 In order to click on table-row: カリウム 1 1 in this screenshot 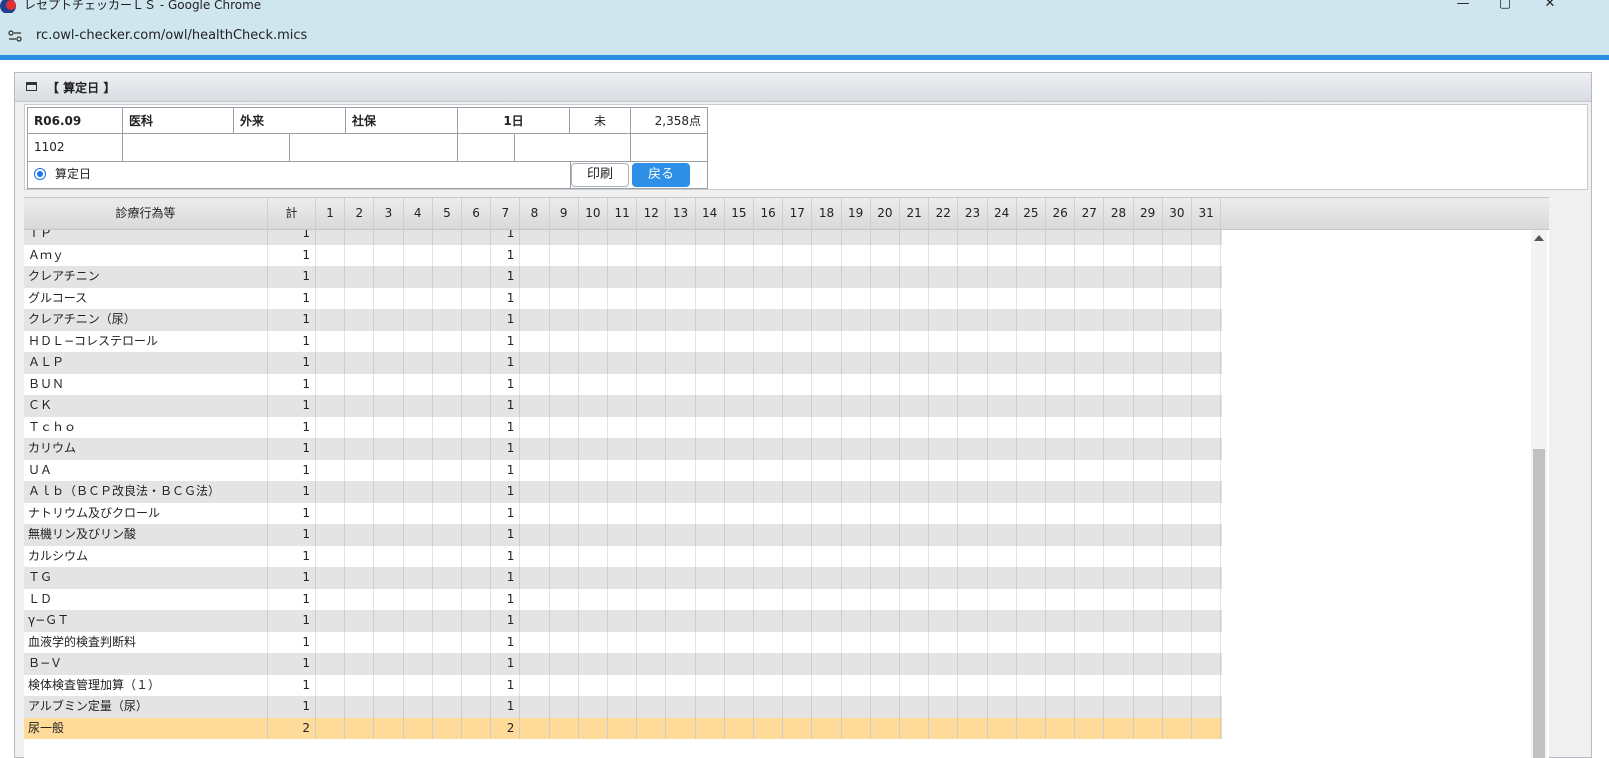, I will do `click(623, 449)`.